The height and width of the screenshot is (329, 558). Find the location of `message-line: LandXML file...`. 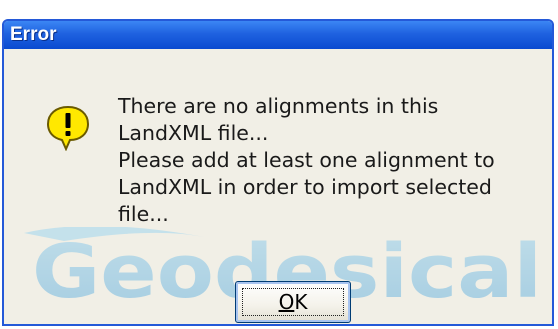

message-line: LandXML file... is located at coordinates (193, 133).